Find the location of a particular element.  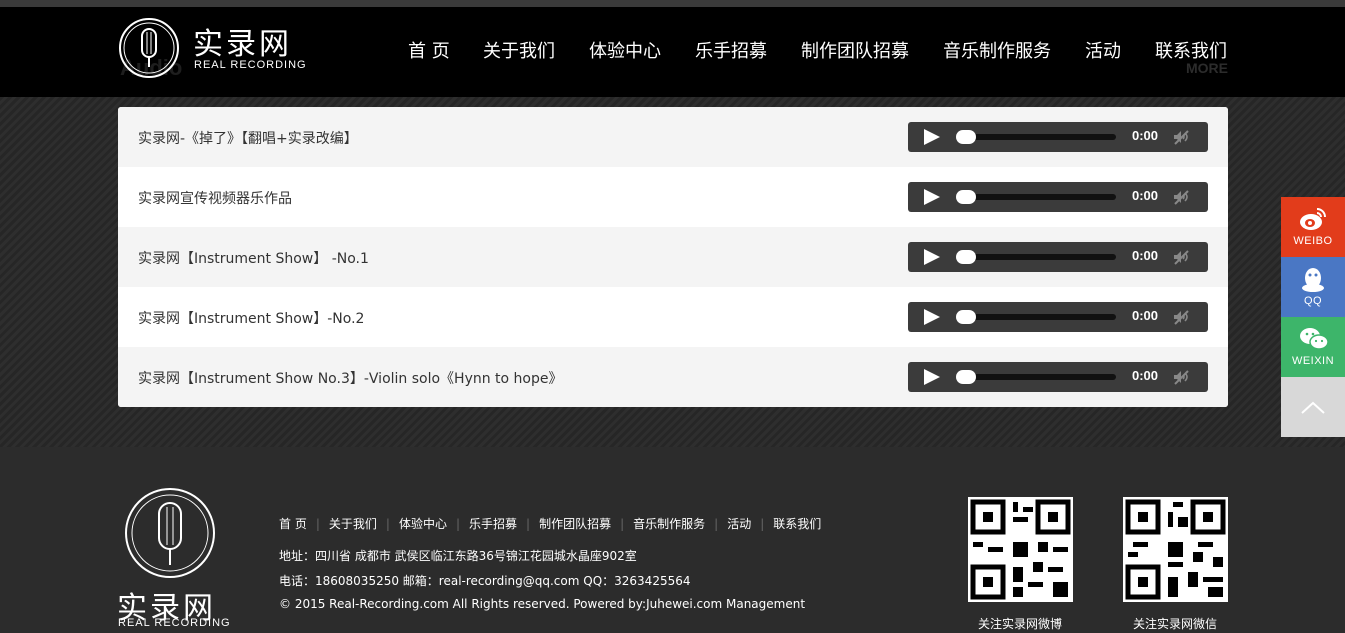

nav-item-experience: 体验中心 is located at coordinates (625, 50).